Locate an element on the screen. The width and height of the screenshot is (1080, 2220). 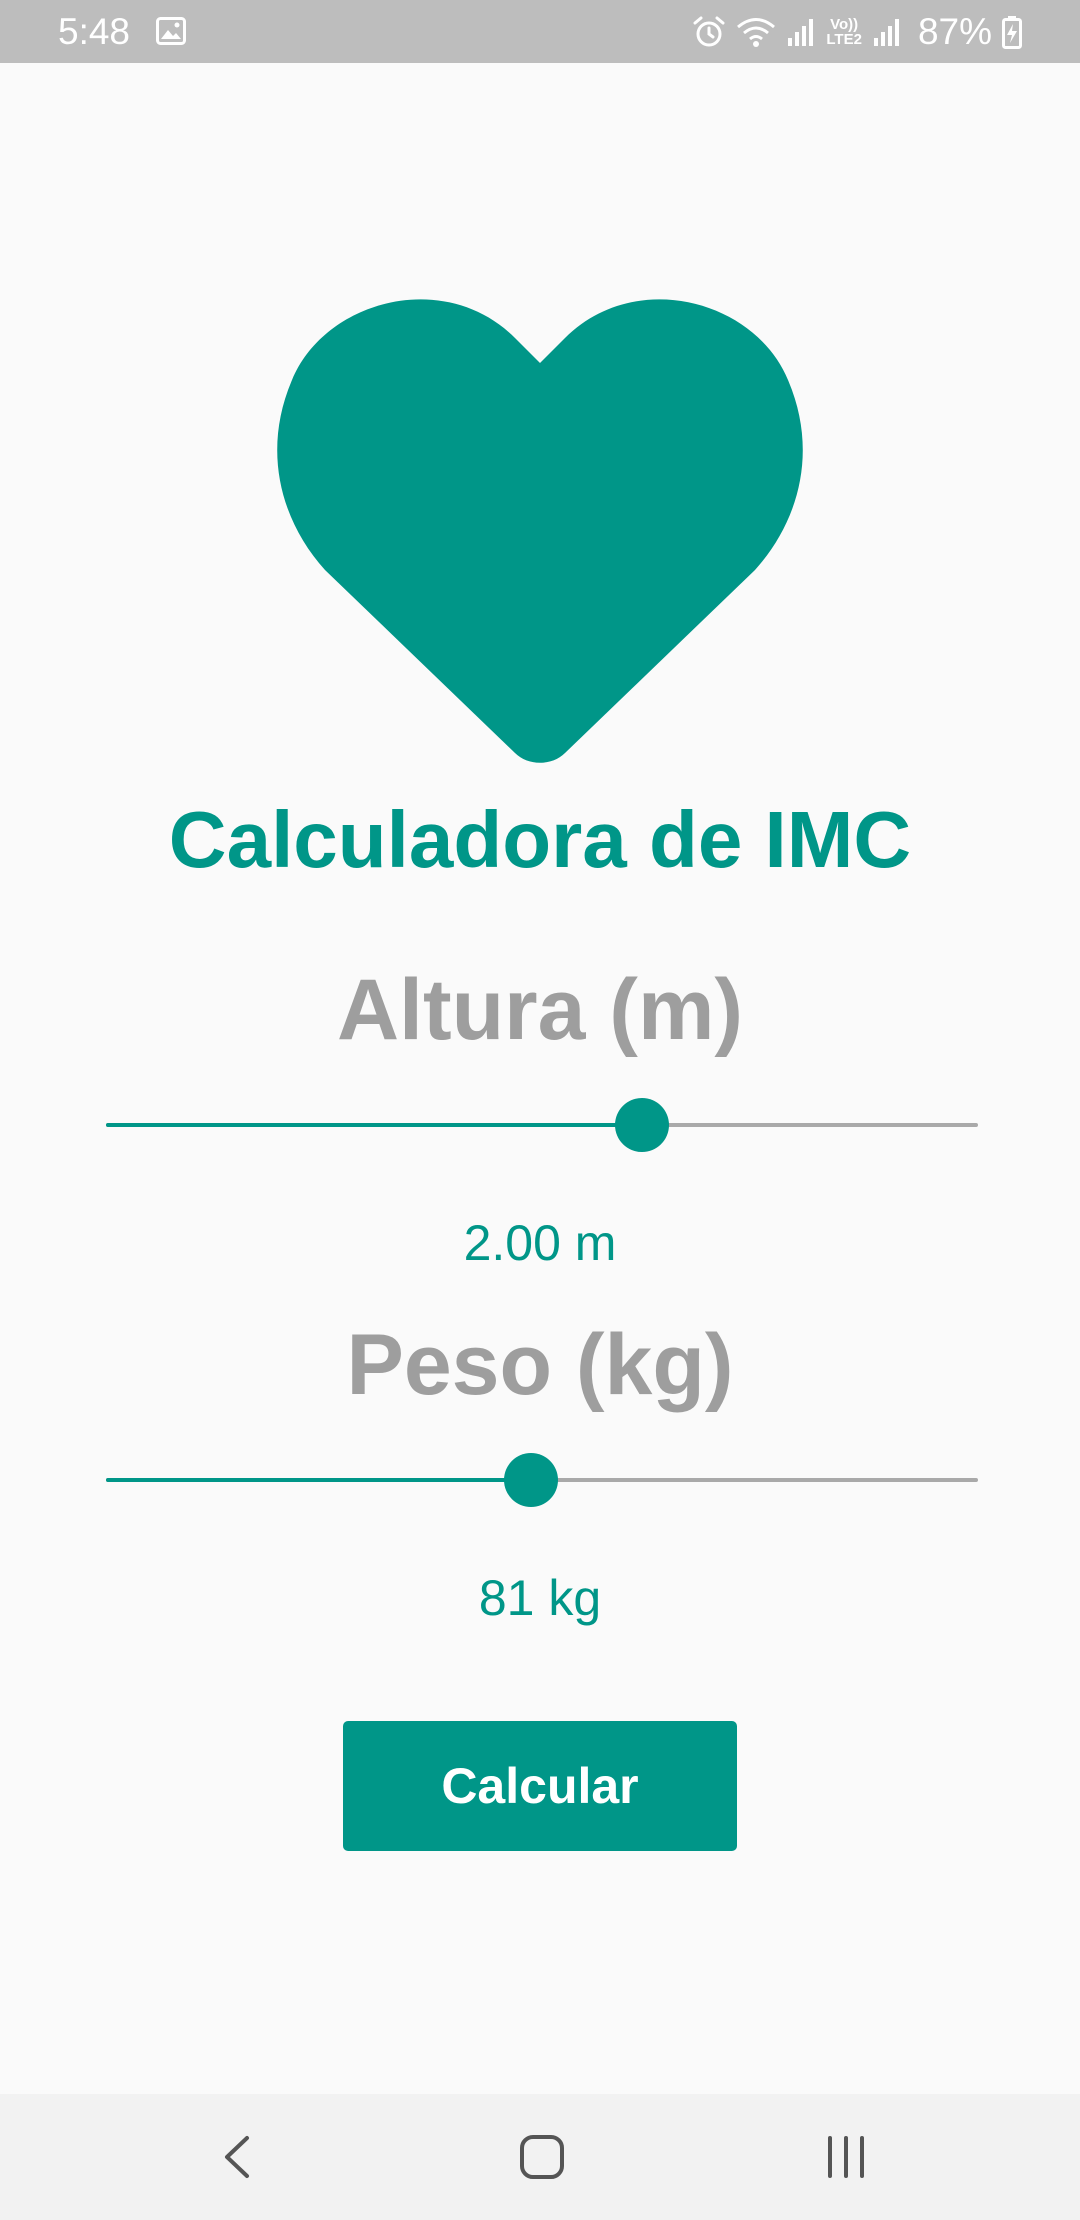
back-icon is located at coordinates (240, 2157).